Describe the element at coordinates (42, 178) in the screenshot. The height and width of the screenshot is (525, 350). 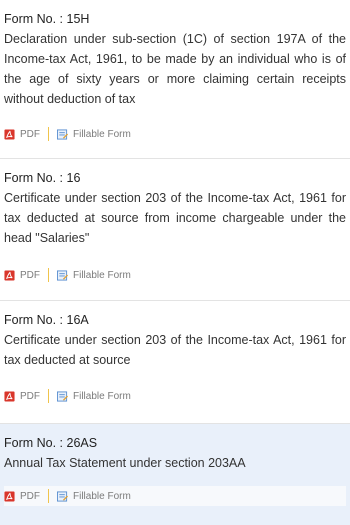
I see `form-number: Form No. : 16` at that location.